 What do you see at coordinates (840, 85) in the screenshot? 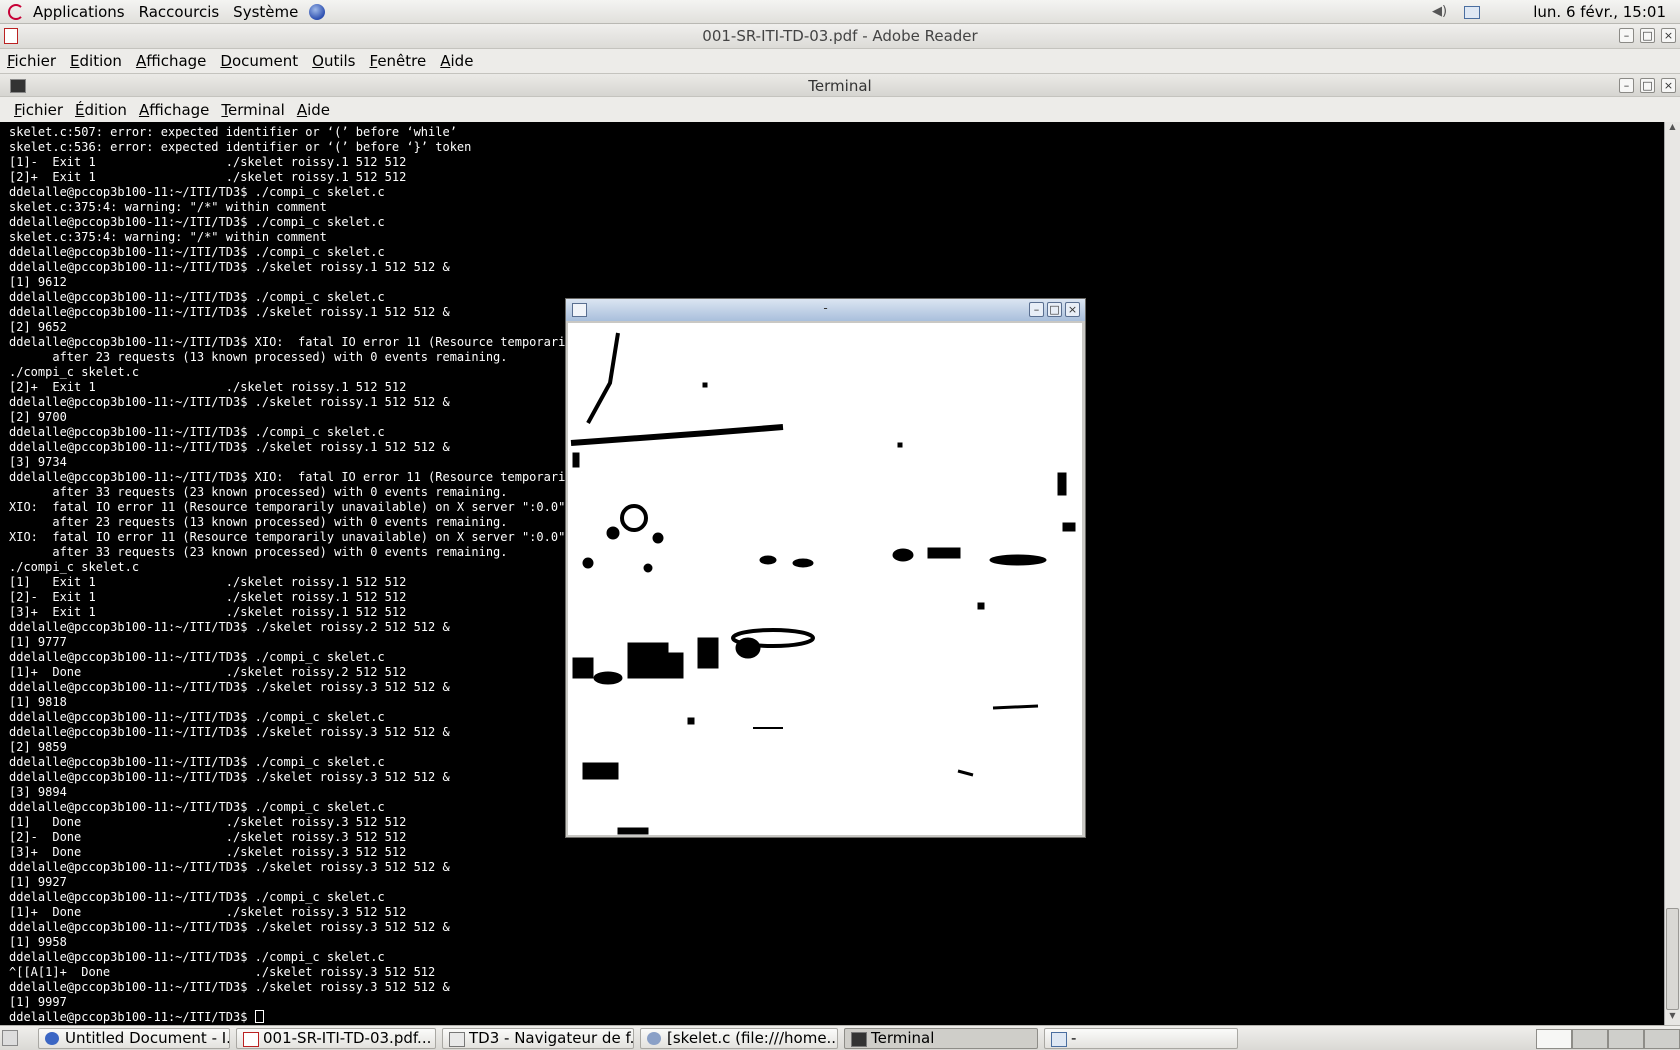
I see `terminal-titlebar: Terminal – □ ×` at bounding box center [840, 85].